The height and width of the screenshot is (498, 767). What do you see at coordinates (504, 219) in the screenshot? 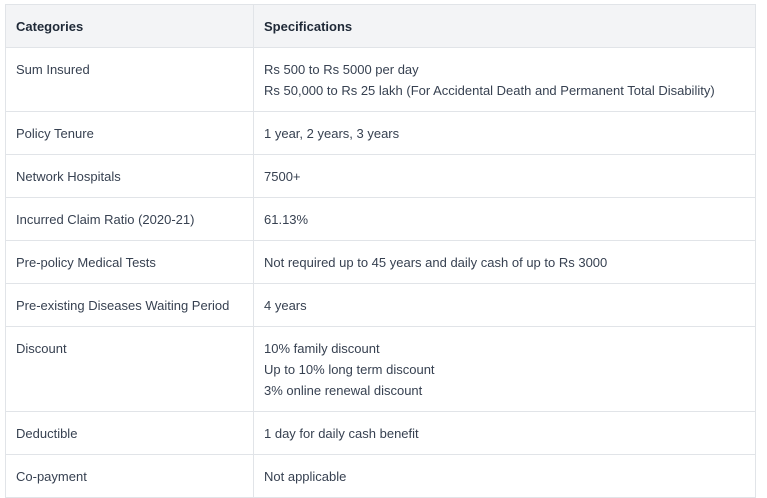
I see `spec-cell: 61.13%` at bounding box center [504, 219].